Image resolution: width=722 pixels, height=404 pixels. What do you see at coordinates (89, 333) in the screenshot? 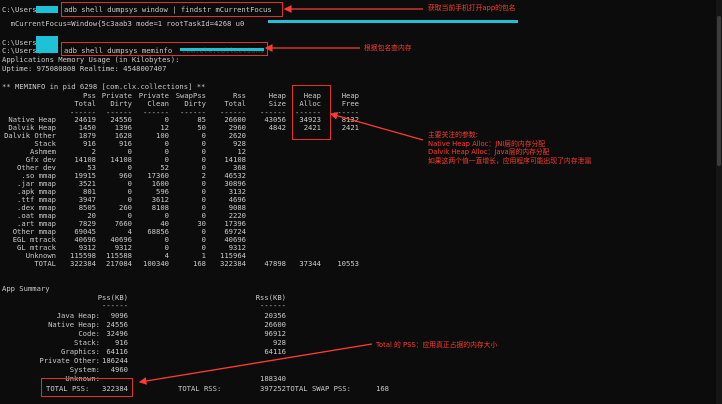
I see `summary-label: Code:` at bounding box center [89, 333].